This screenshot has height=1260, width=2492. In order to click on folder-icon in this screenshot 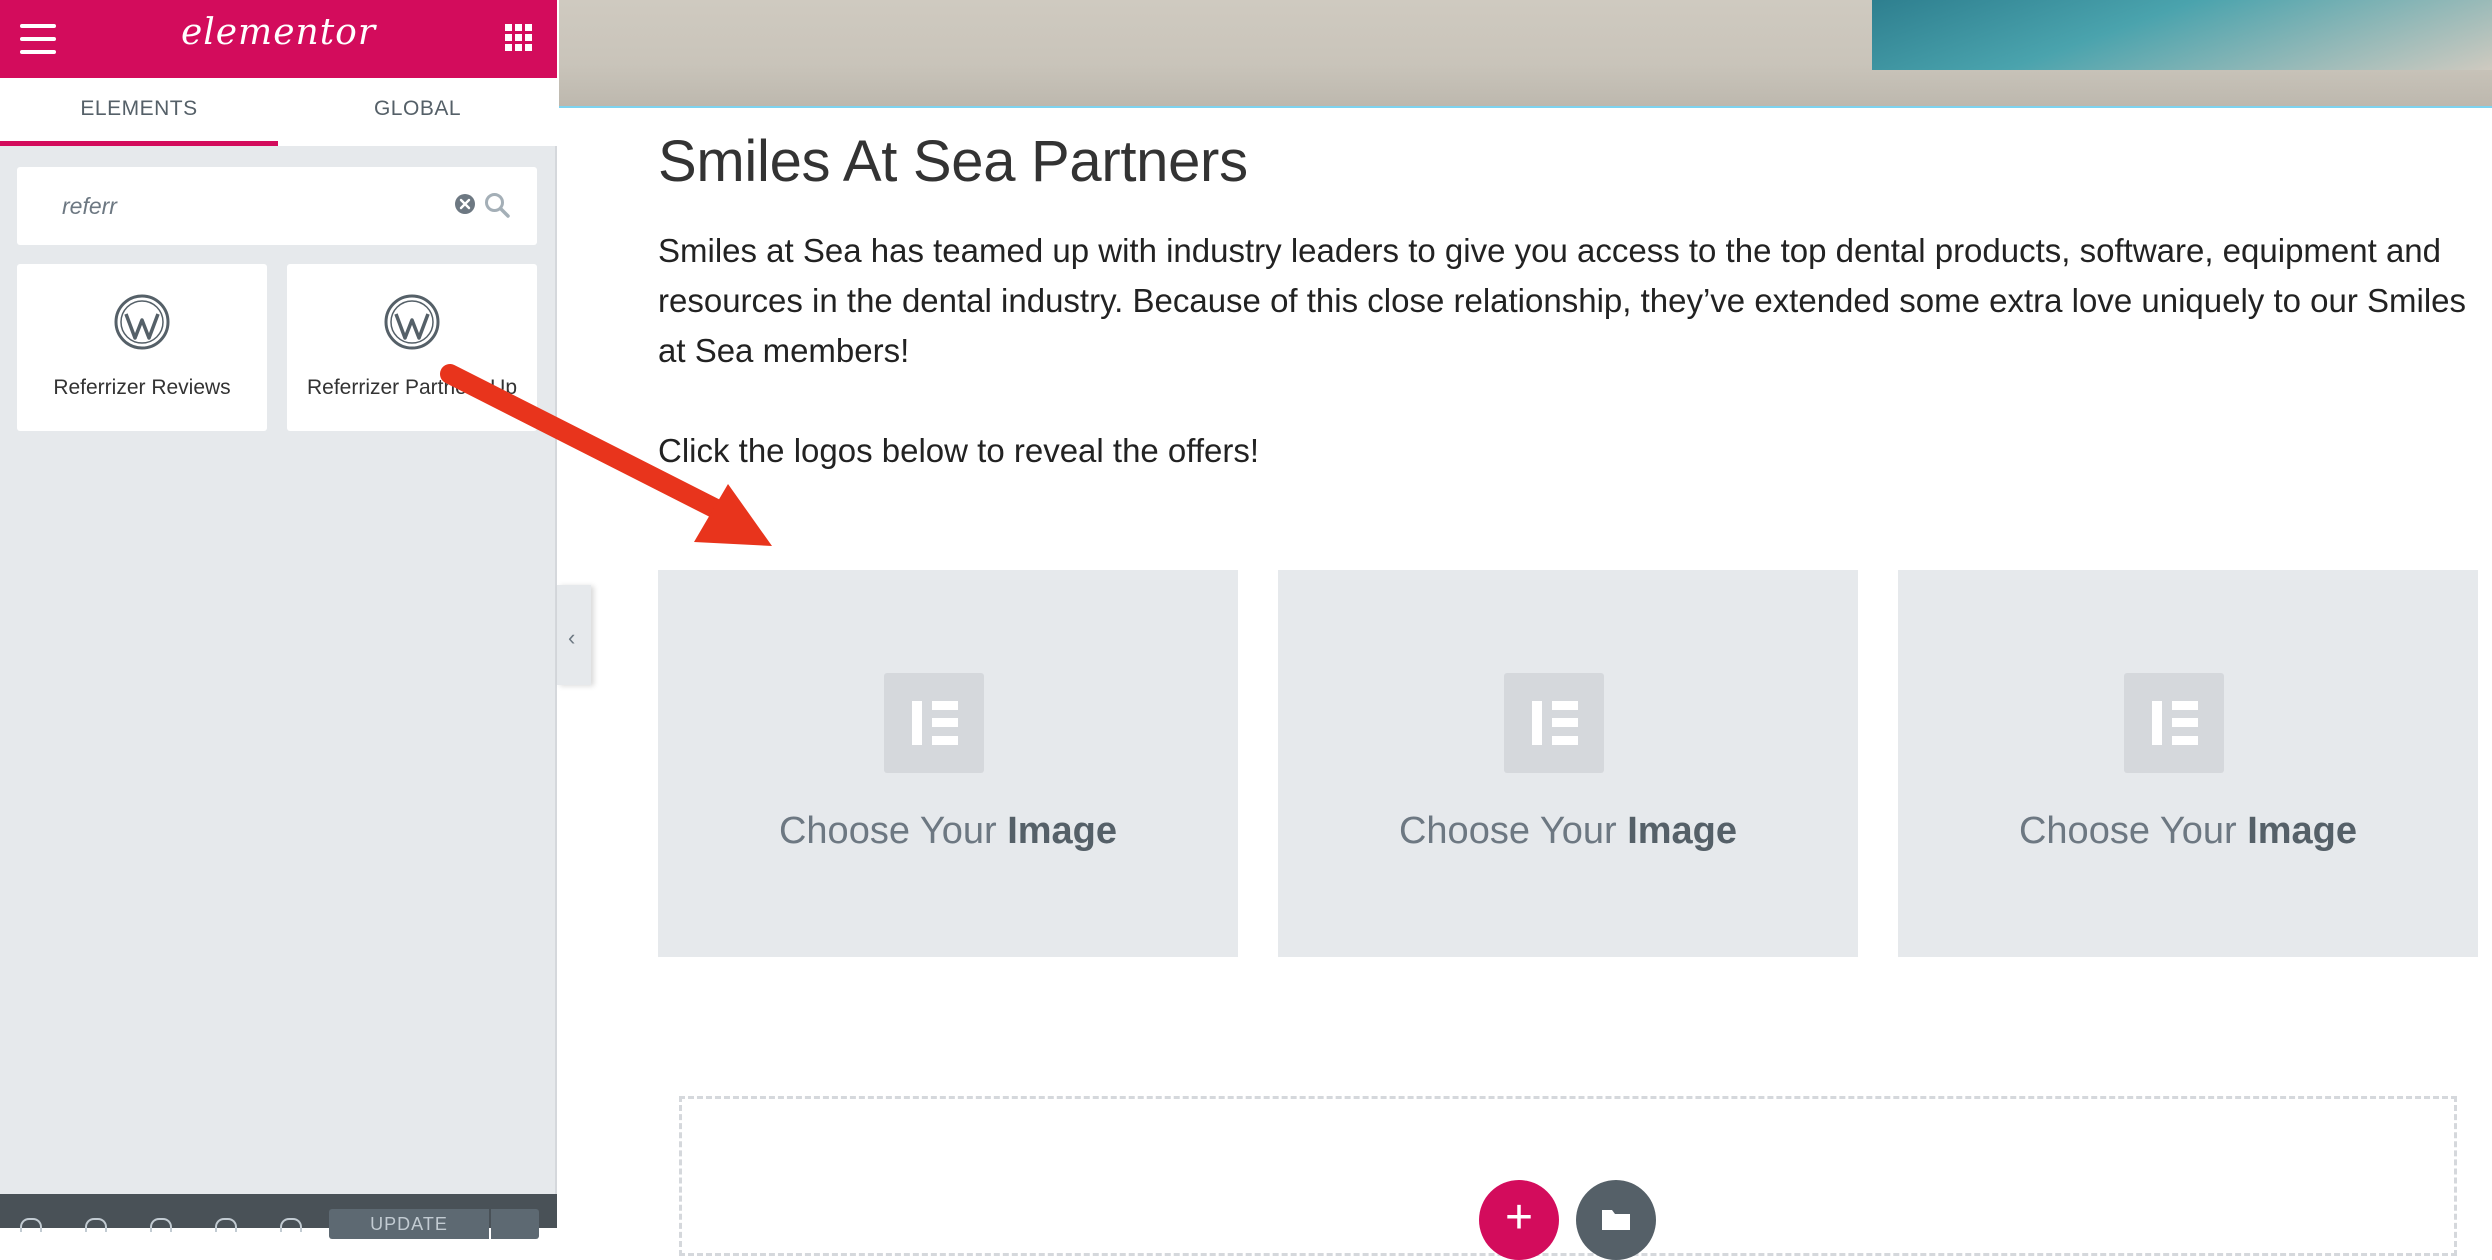, I will do `click(1616, 1220)`.